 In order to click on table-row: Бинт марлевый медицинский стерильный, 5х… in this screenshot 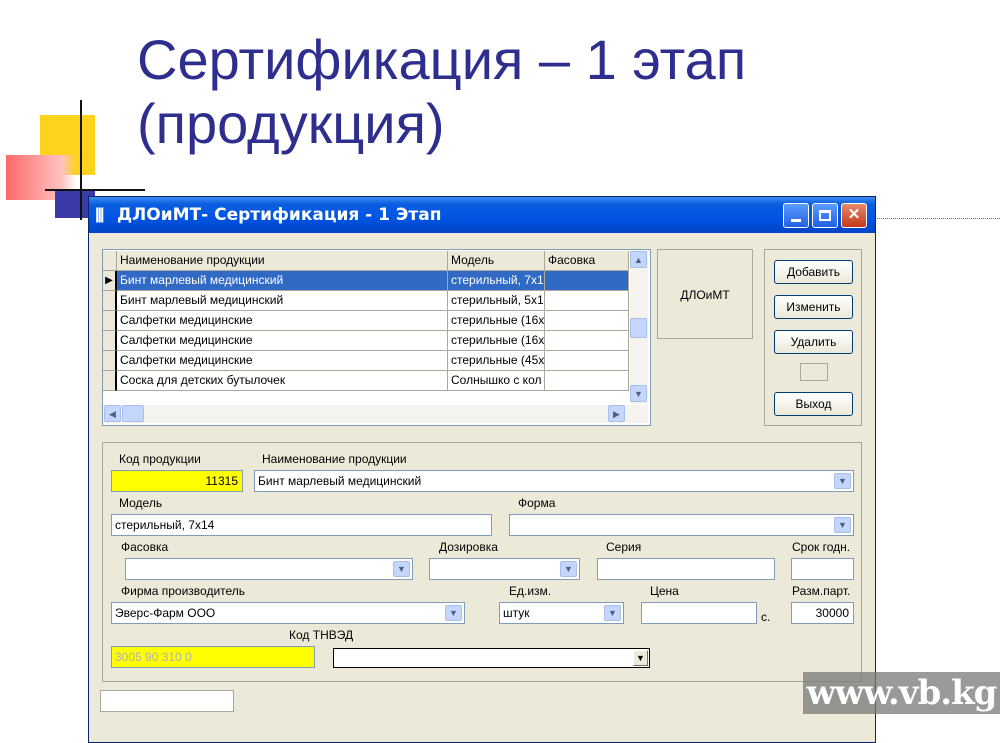, I will do `click(366, 301)`.